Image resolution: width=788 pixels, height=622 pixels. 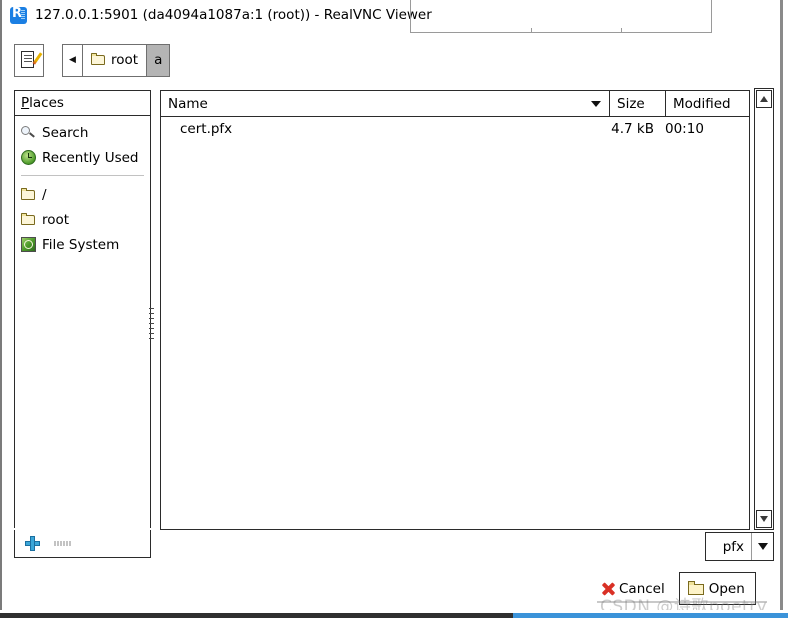 I want to click on sidebar-item-label: File System, so click(x=81, y=244).